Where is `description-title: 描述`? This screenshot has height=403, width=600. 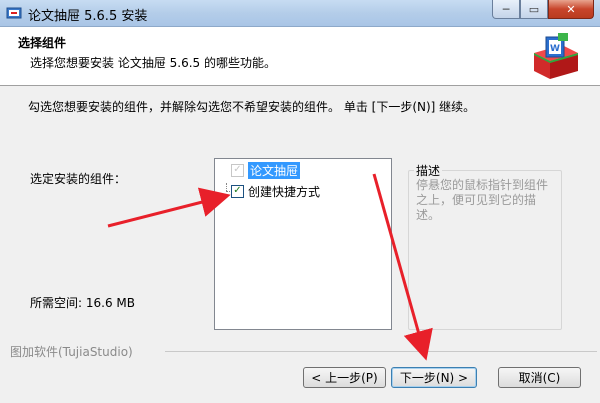 description-title: 描述 is located at coordinates (428, 170).